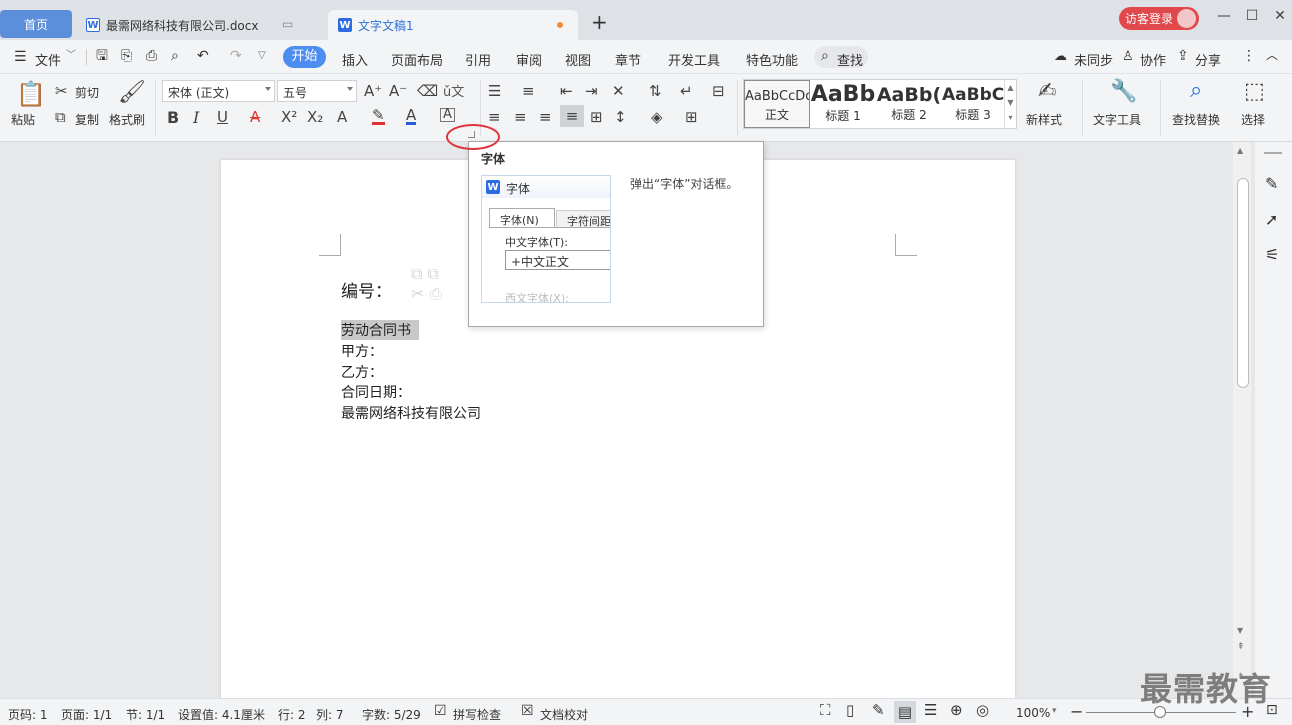 Image resolution: width=1292 pixels, height=725 pixels. I want to click on status-pages: 页面: 1/1, so click(86, 714).